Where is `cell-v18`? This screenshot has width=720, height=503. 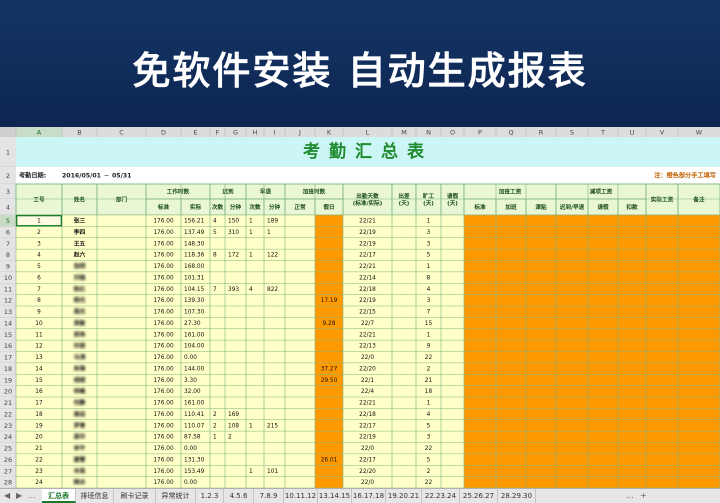 cell-v18 is located at coordinates (662, 368).